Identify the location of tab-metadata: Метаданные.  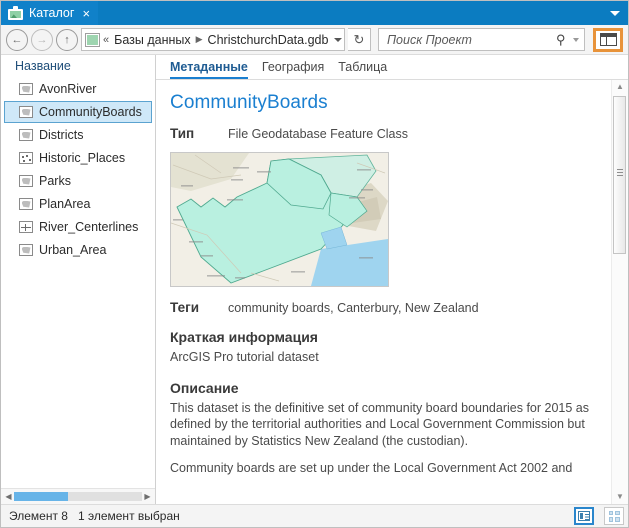
(209, 69).